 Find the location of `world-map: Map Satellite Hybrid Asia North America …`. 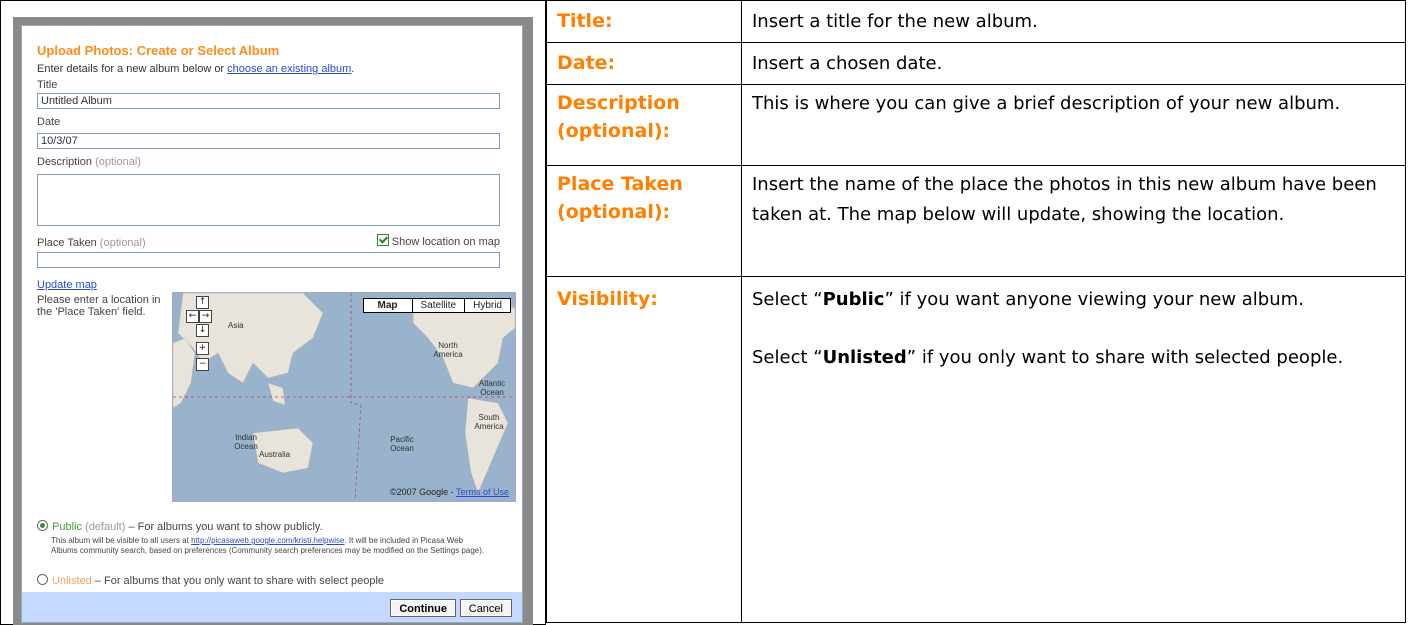

world-map: Map Satellite Hybrid Asia North America … is located at coordinates (344, 397).